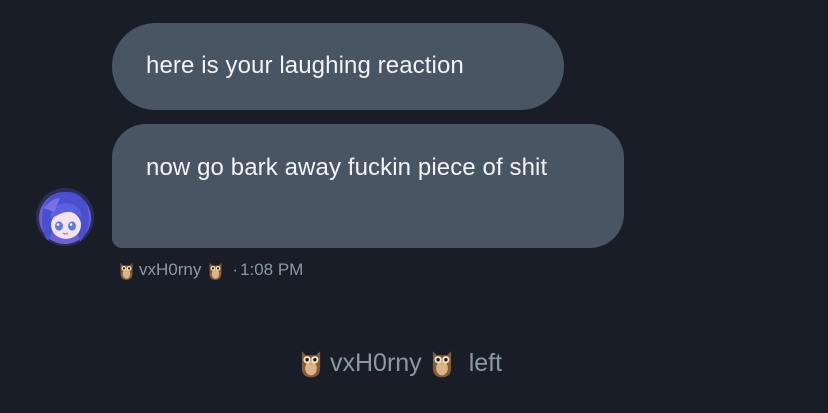 The width and height of the screenshot is (828, 413). I want to click on system-message: vxH0rny left, so click(400, 363).